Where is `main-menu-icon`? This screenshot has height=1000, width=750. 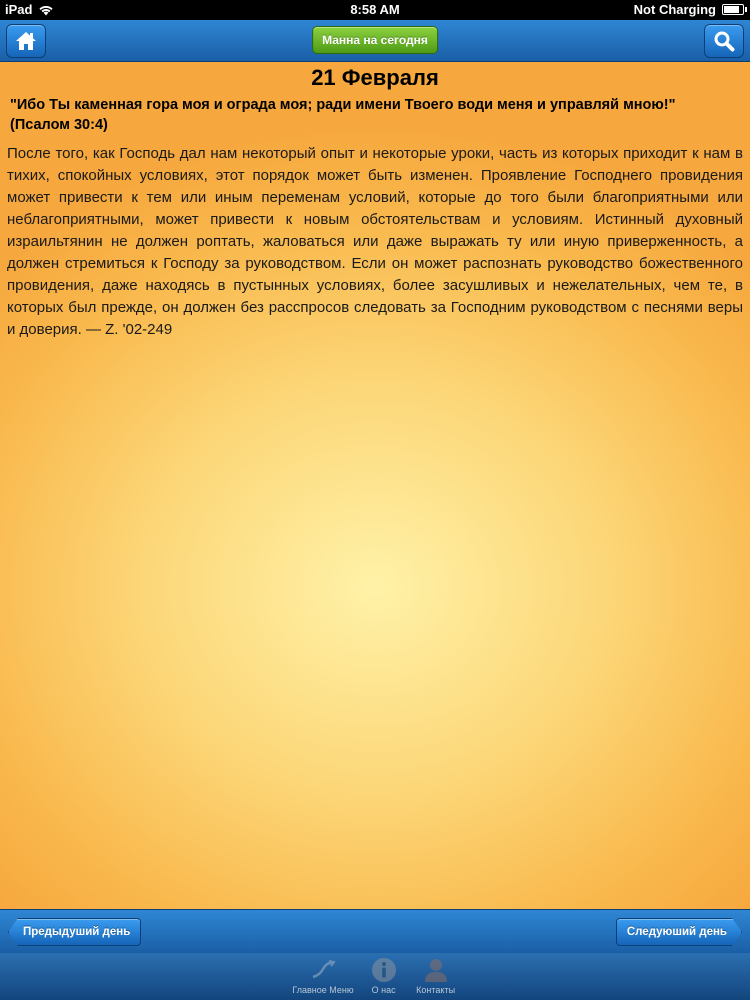
main-menu-icon is located at coordinates (323, 970).